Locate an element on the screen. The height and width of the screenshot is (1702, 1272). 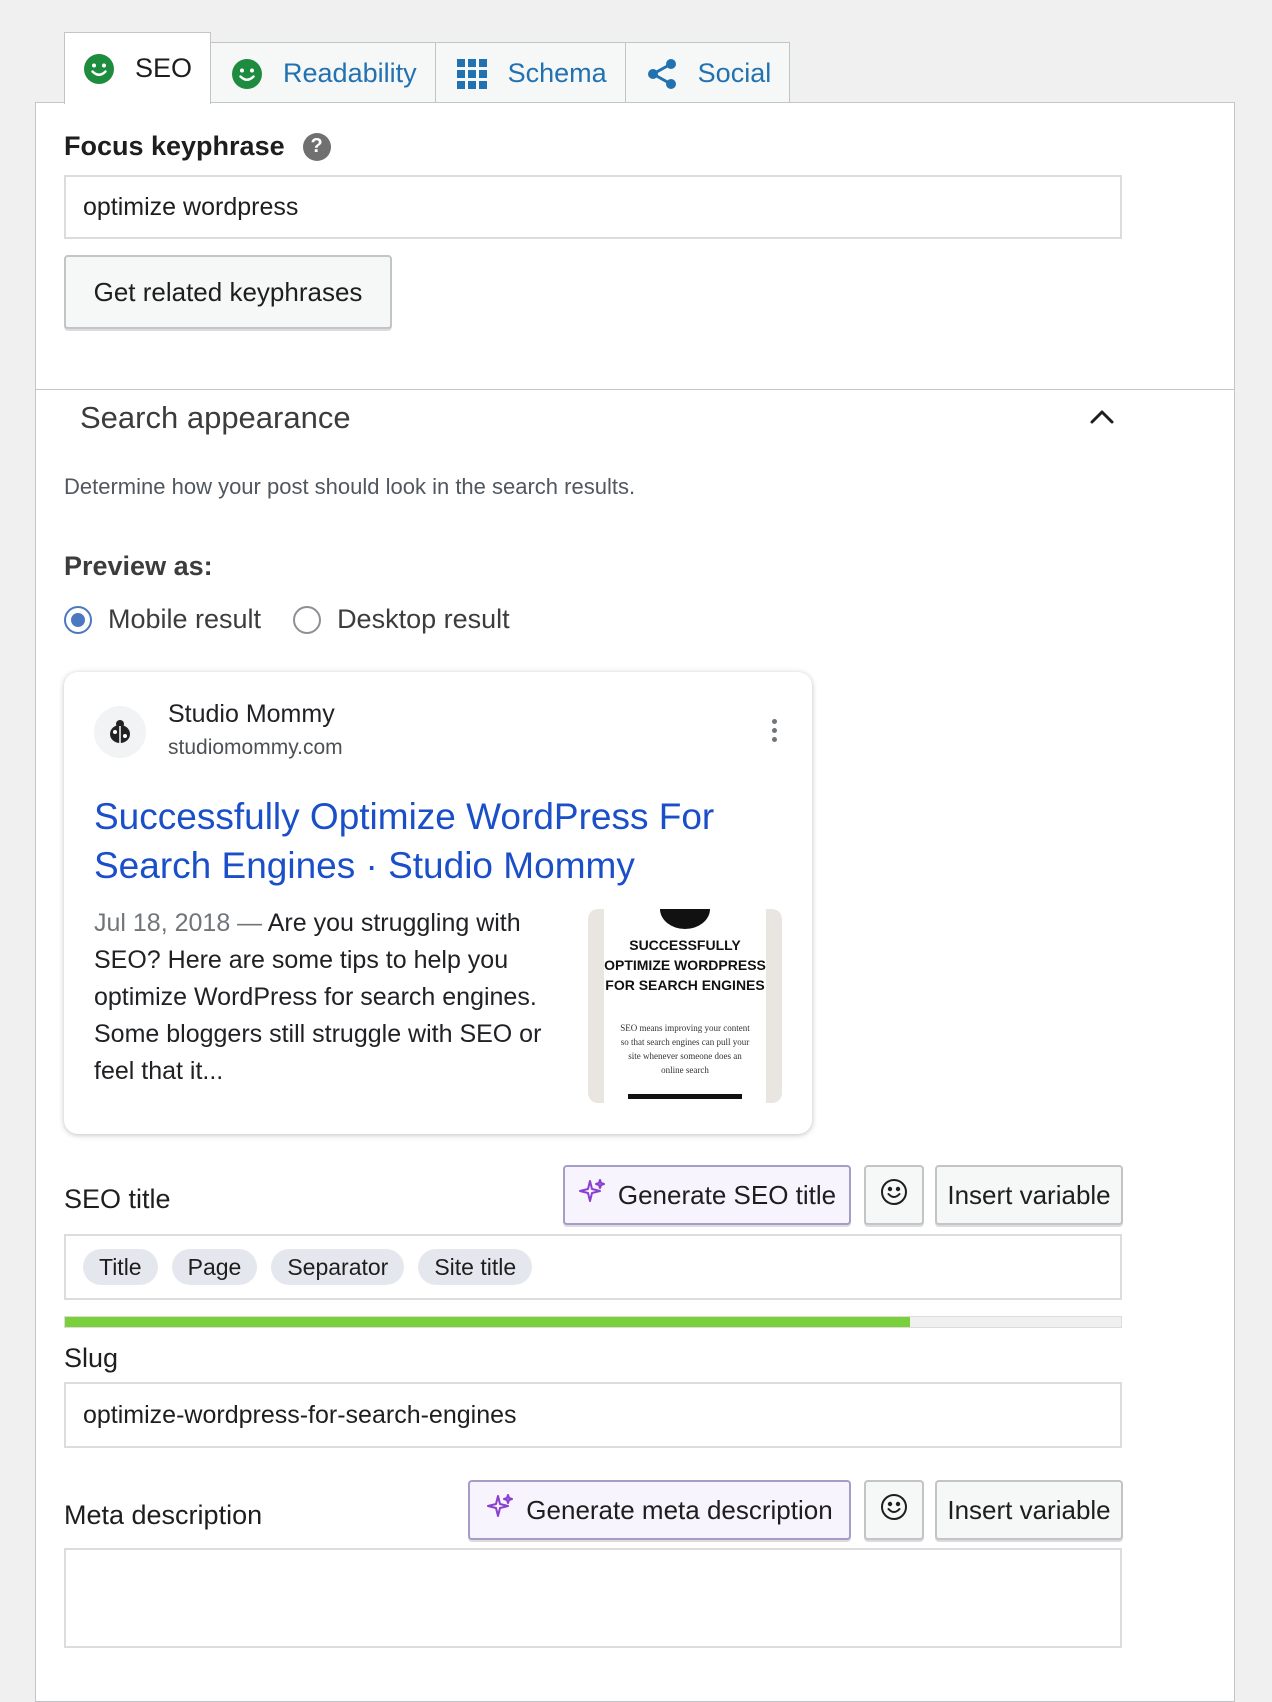
seo-title-input: Title Page Separator Site title is located at coordinates (593, 1267).